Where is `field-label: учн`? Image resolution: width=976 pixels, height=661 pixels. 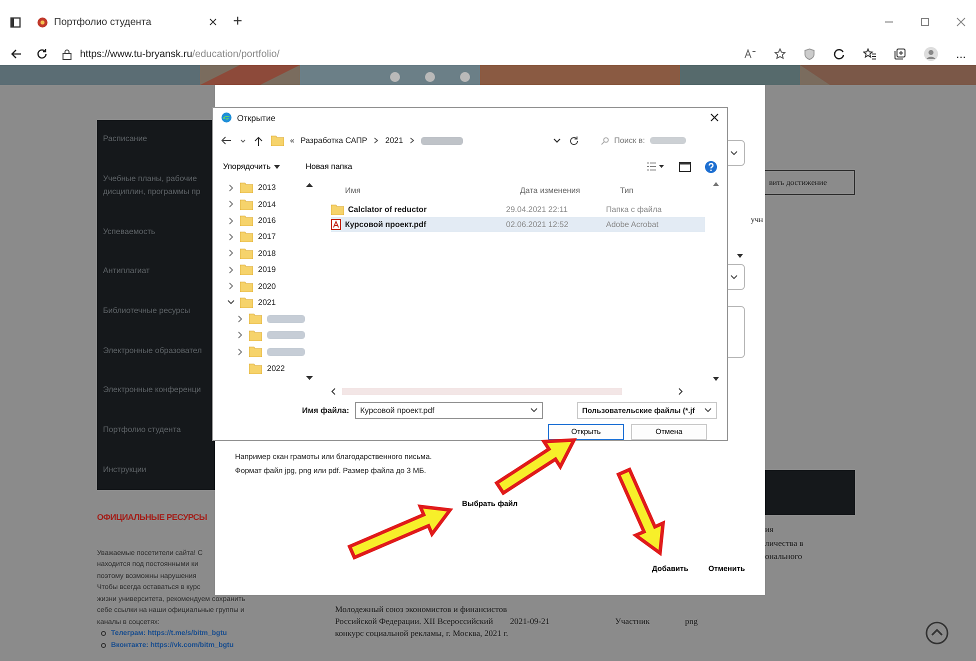 field-label: учн is located at coordinates (756, 219).